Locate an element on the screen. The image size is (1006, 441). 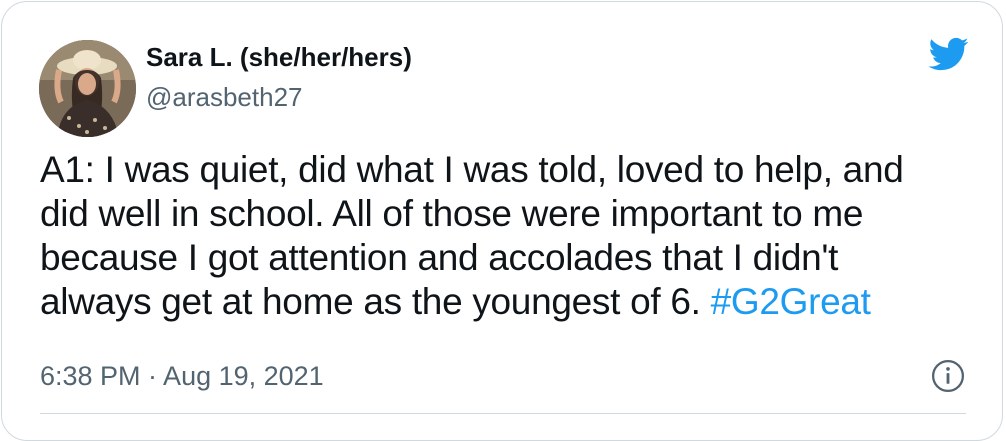
twitter-bird-icon is located at coordinates (948, 54).